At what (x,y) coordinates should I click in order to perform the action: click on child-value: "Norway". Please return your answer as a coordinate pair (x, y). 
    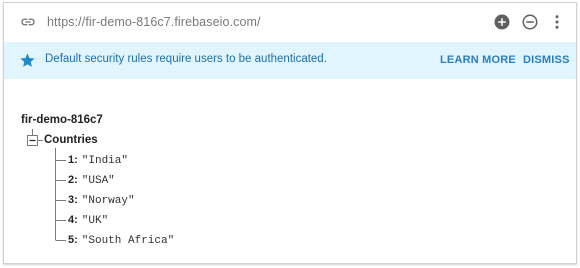
    Looking at the image, I should click on (108, 201).